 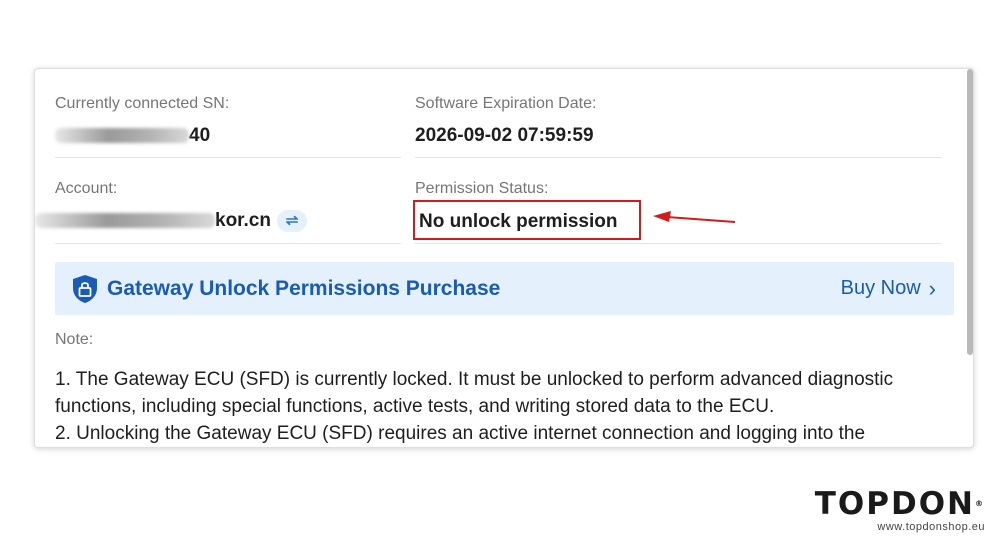 I want to click on buy-now-label: Buy Now, so click(x=880, y=288).